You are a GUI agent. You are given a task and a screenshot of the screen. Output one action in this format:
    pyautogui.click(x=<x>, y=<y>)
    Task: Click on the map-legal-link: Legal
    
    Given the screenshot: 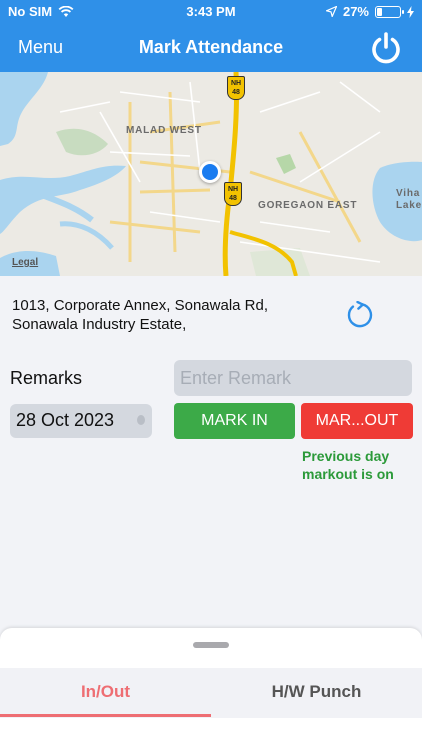 What is the action you would take?
    pyautogui.click(x=25, y=262)
    